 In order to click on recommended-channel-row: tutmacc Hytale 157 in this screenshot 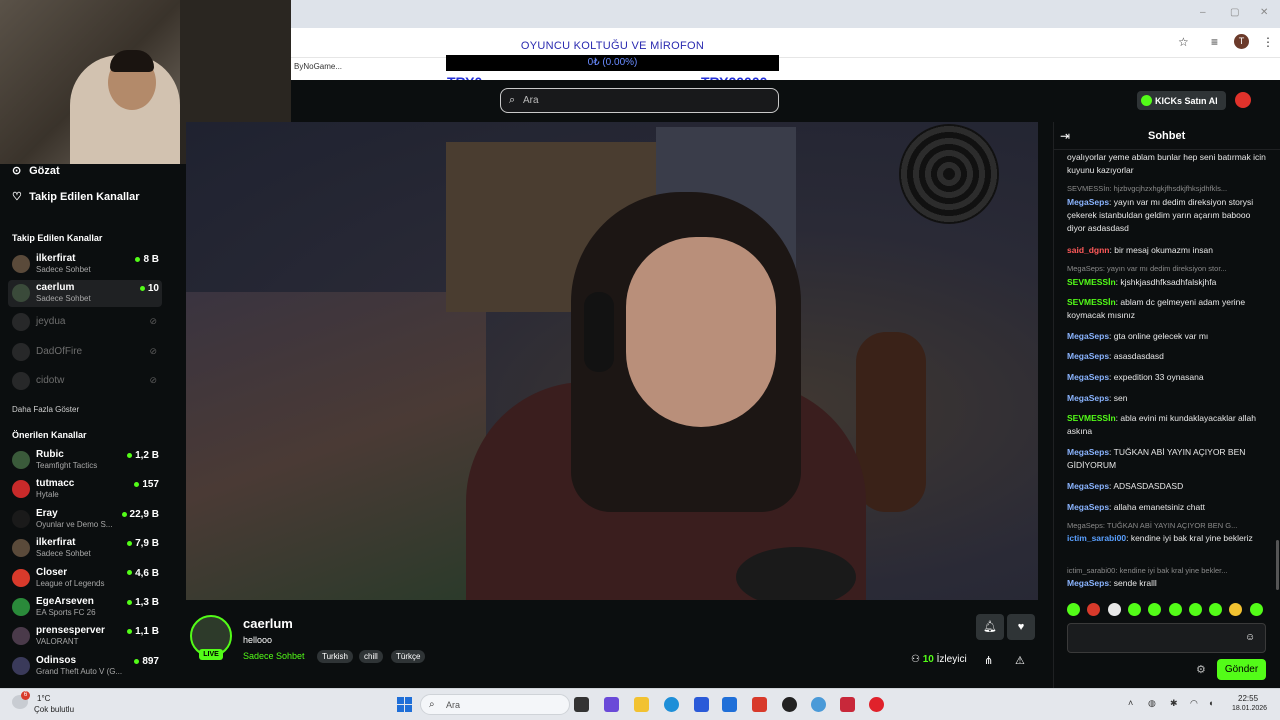, I will do `click(85, 489)`.